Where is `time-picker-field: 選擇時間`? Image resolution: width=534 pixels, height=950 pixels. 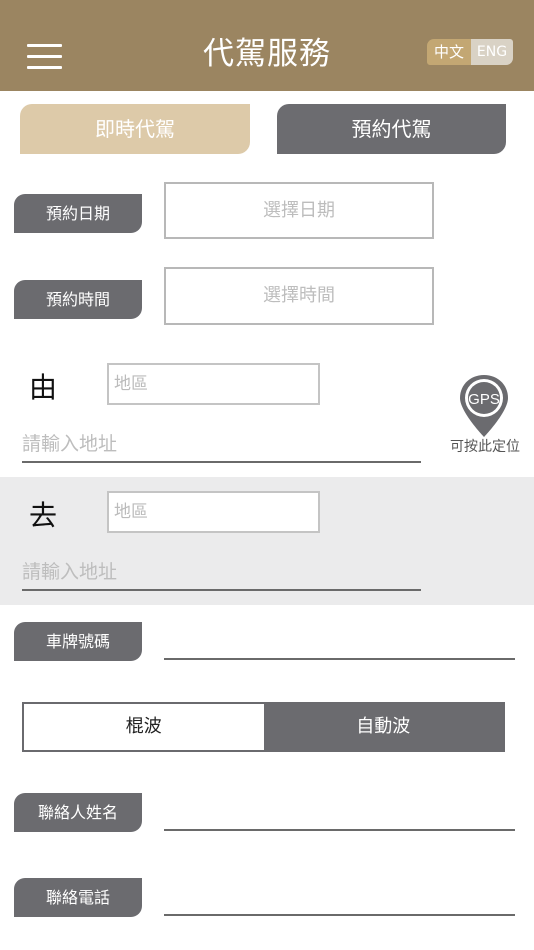
time-picker-field: 選擇時間 is located at coordinates (299, 296).